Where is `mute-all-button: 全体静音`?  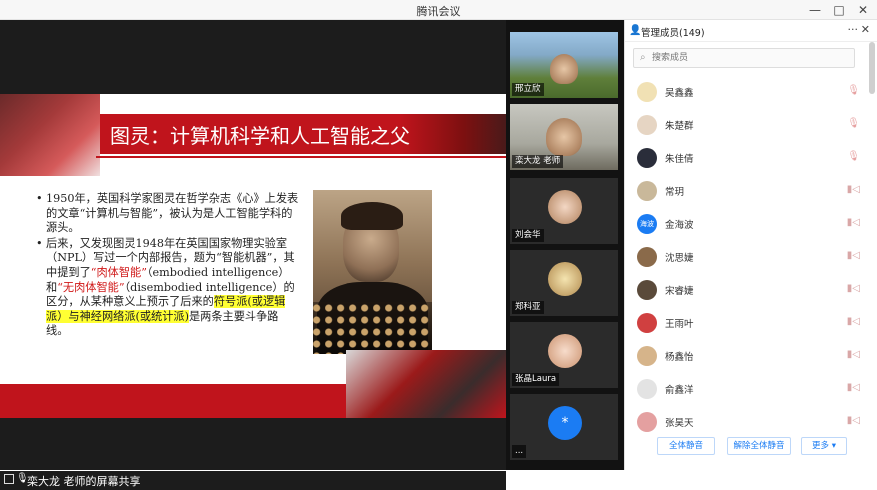
mute-all-button: 全体静音 is located at coordinates (686, 446).